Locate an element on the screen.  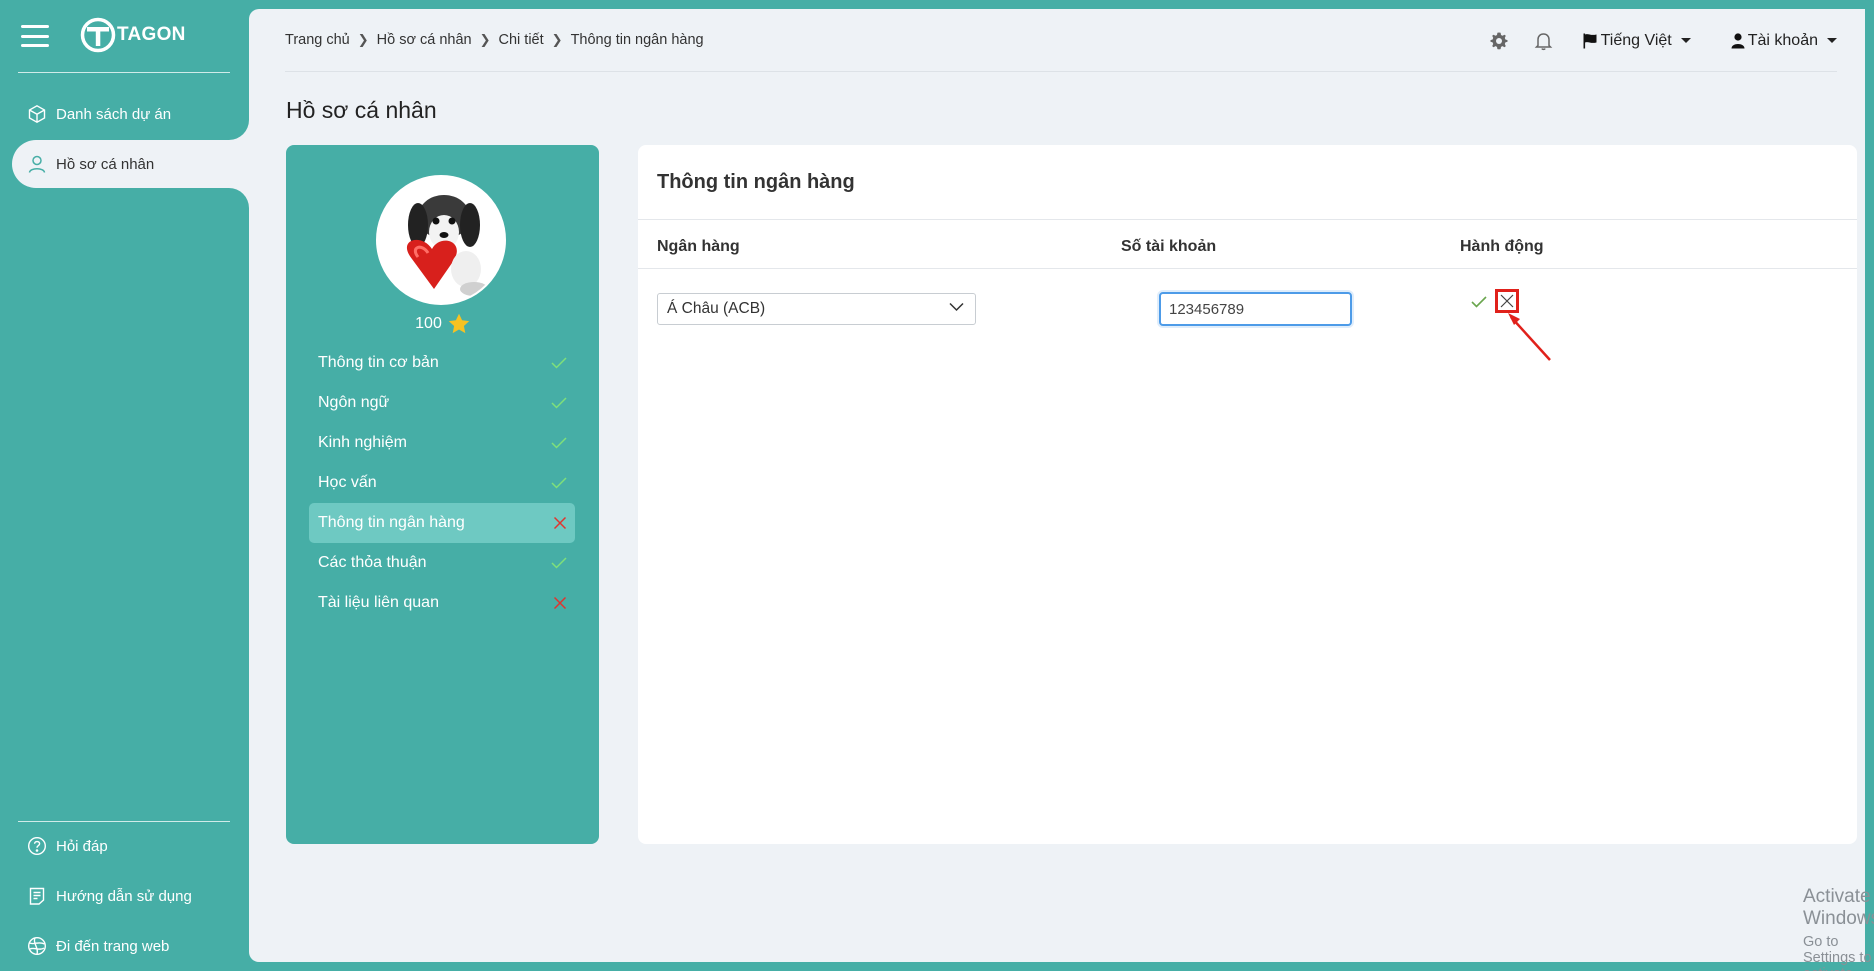
step-bank-info: Thông tin ngân hàng is located at coordinates (442, 523).